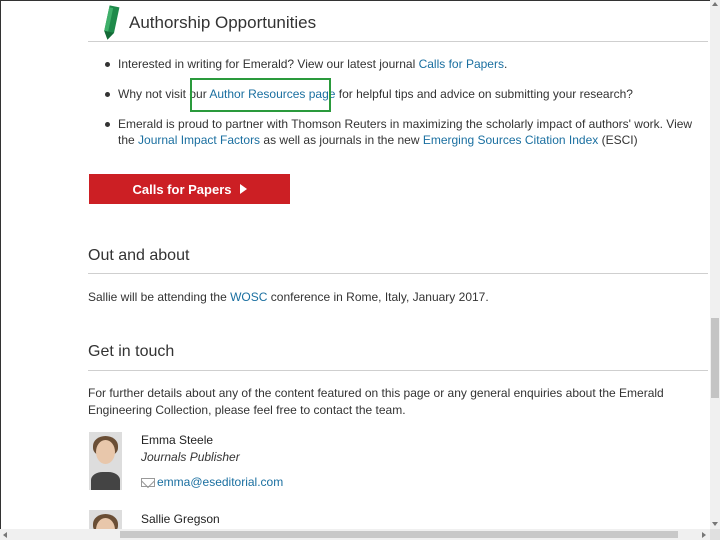 Image resolution: width=720 pixels, height=540 pixels. I want to click on section-title-get-in-touch: Get in touch, so click(131, 351).